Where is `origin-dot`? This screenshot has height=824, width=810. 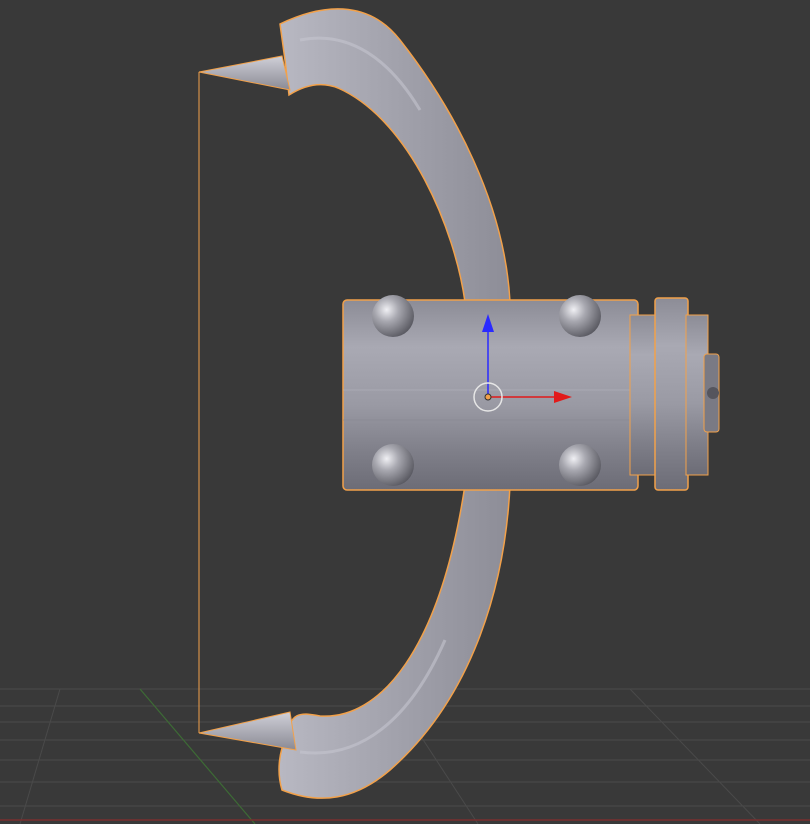 origin-dot is located at coordinates (488, 397).